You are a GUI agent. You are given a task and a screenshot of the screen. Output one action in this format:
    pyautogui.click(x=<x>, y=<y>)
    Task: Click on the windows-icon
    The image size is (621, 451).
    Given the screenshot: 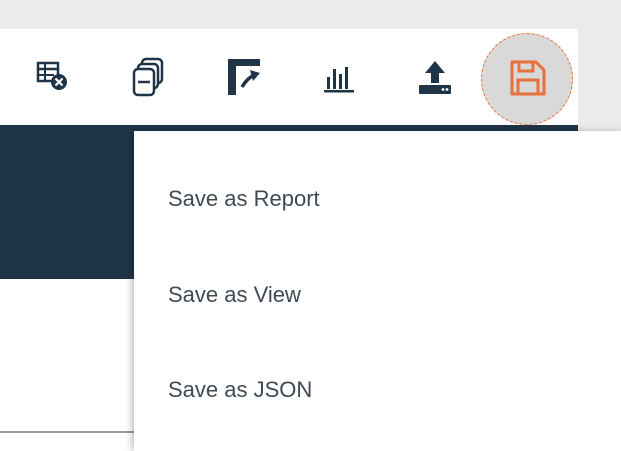 What is the action you would take?
    pyautogui.click(x=148, y=77)
    